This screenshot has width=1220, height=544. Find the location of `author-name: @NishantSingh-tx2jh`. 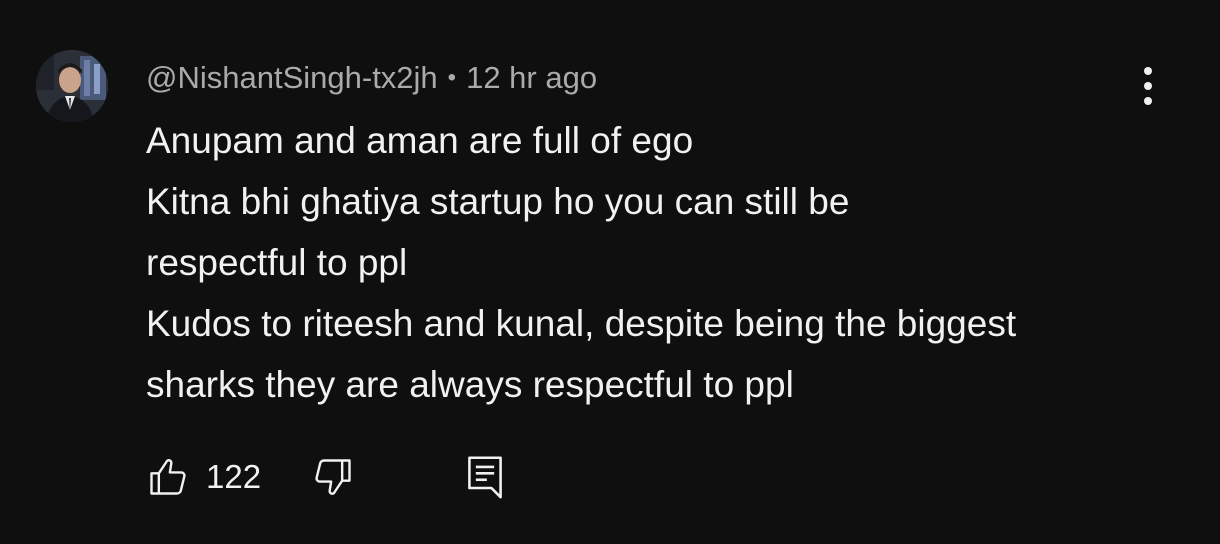

author-name: @NishantSingh-tx2jh is located at coordinates (292, 78).